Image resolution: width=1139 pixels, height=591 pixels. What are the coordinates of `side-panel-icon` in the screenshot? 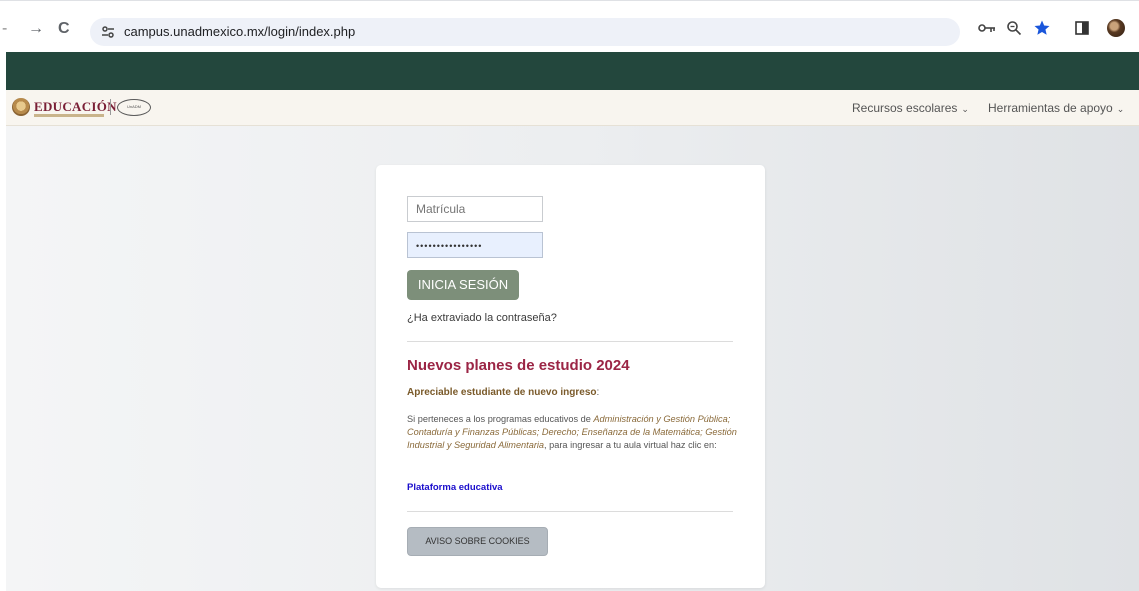 It's located at (1082, 28).